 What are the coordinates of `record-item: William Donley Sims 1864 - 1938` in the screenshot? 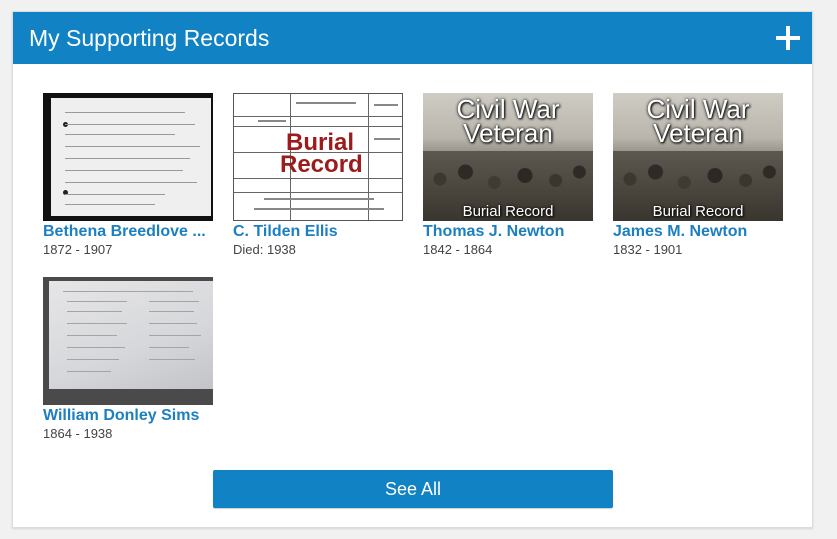 It's located at (130, 360).